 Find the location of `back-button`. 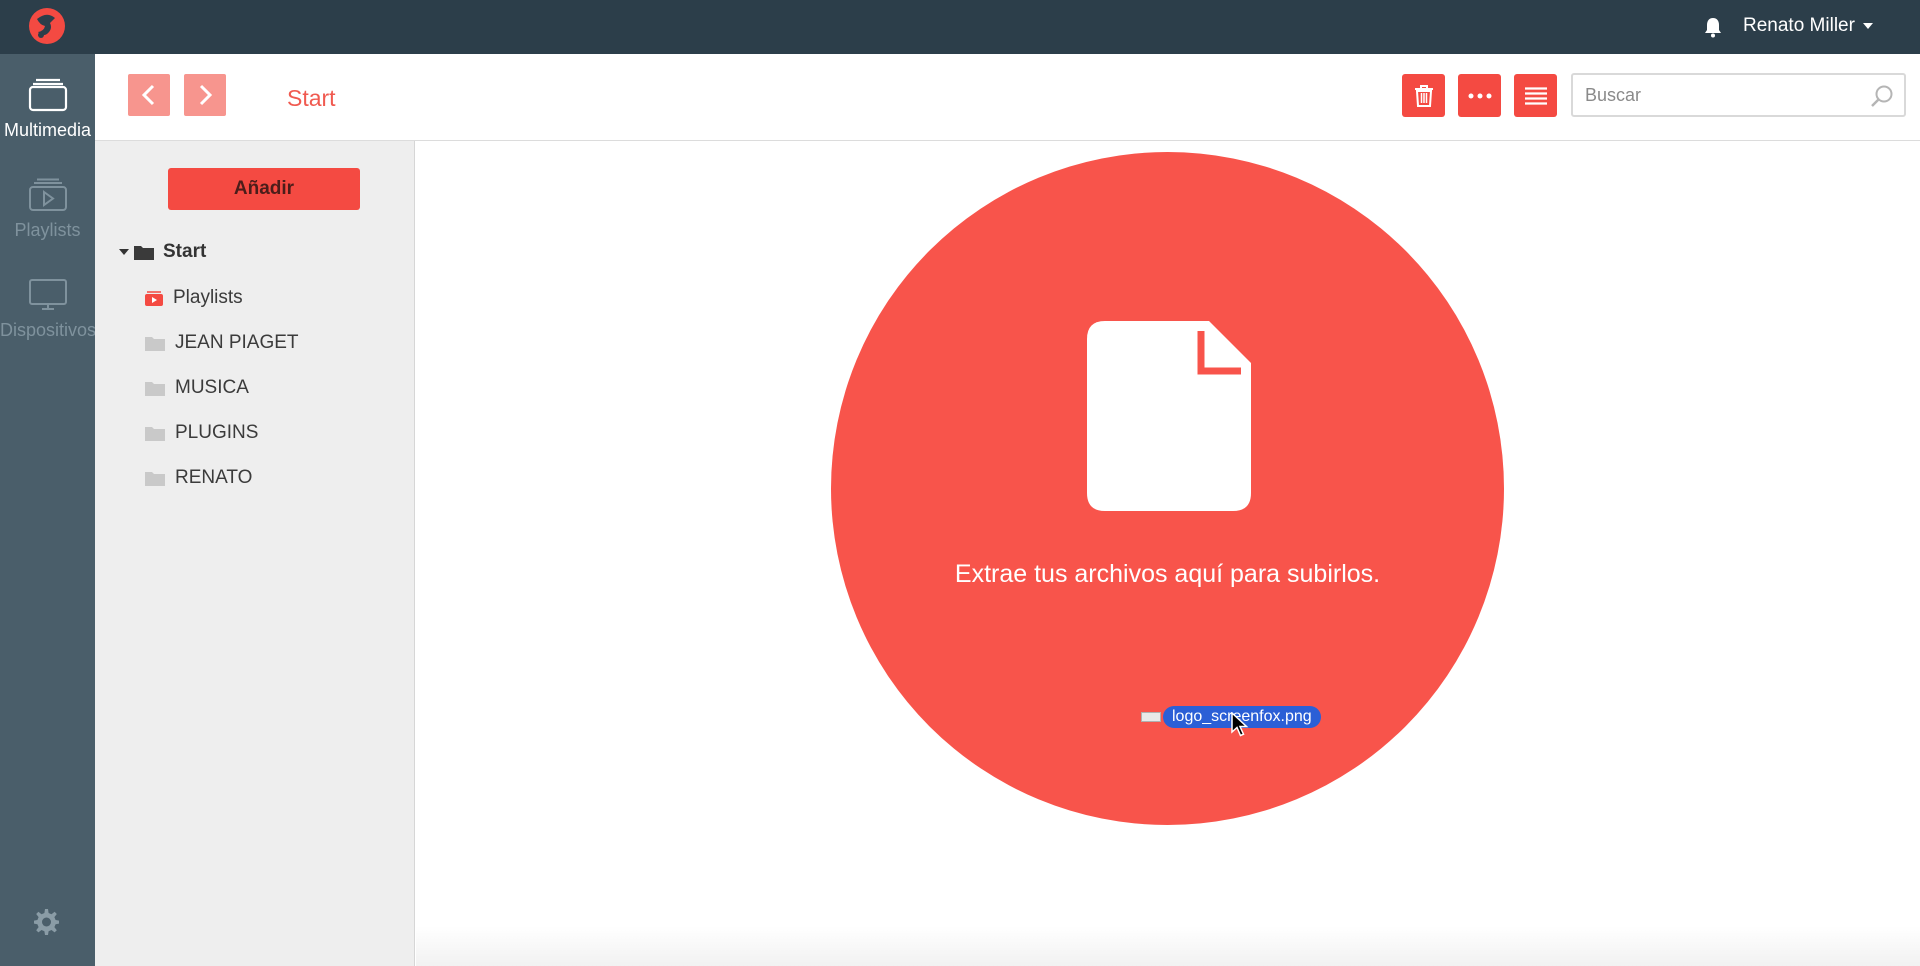

back-button is located at coordinates (149, 95).